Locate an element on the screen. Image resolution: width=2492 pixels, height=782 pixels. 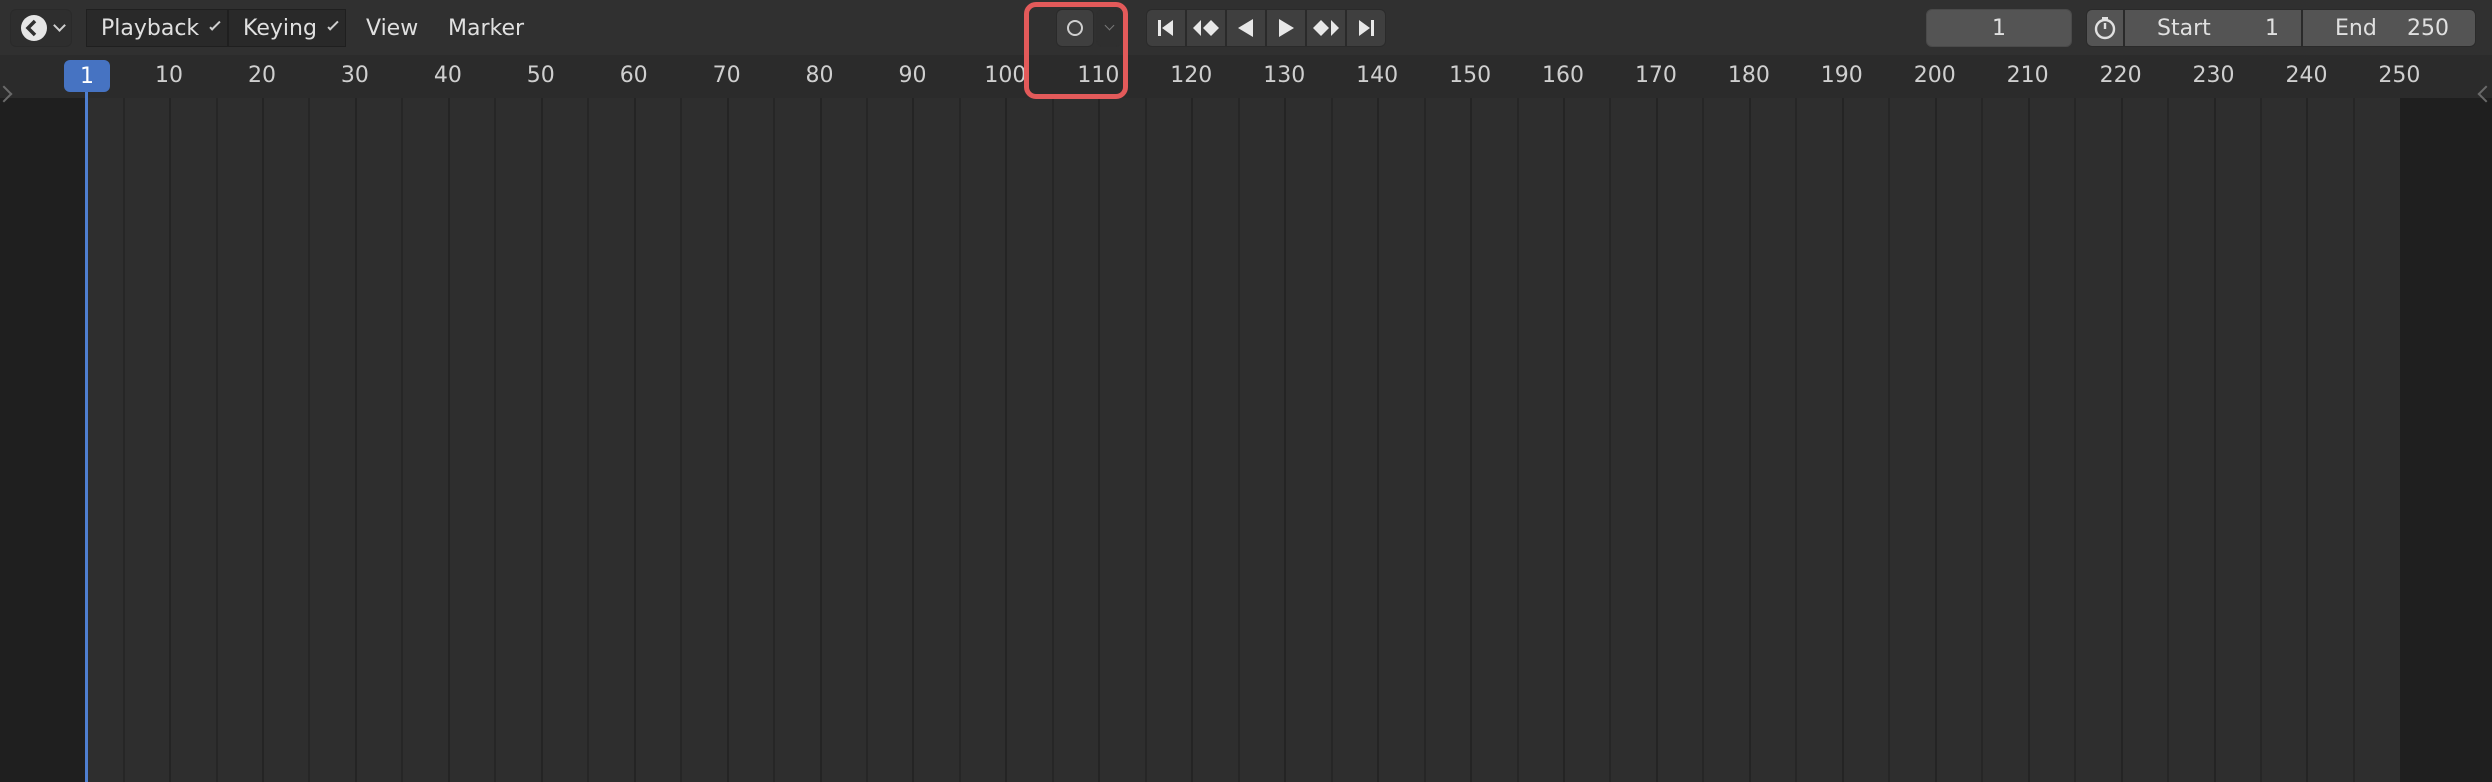
ruler-tick-label: 230 is located at coordinates (2213, 75).